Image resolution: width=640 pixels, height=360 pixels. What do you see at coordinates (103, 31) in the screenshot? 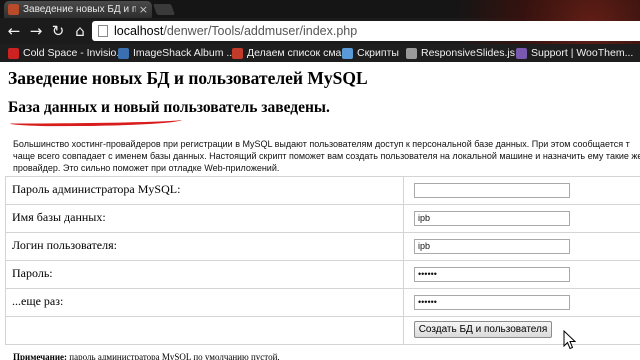
I see `page-icon` at bounding box center [103, 31].